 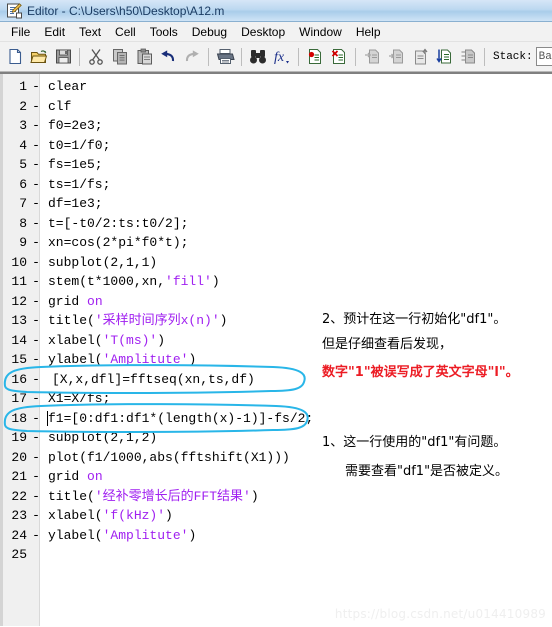 I want to click on line-number: 18, so click(x=19, y=418).